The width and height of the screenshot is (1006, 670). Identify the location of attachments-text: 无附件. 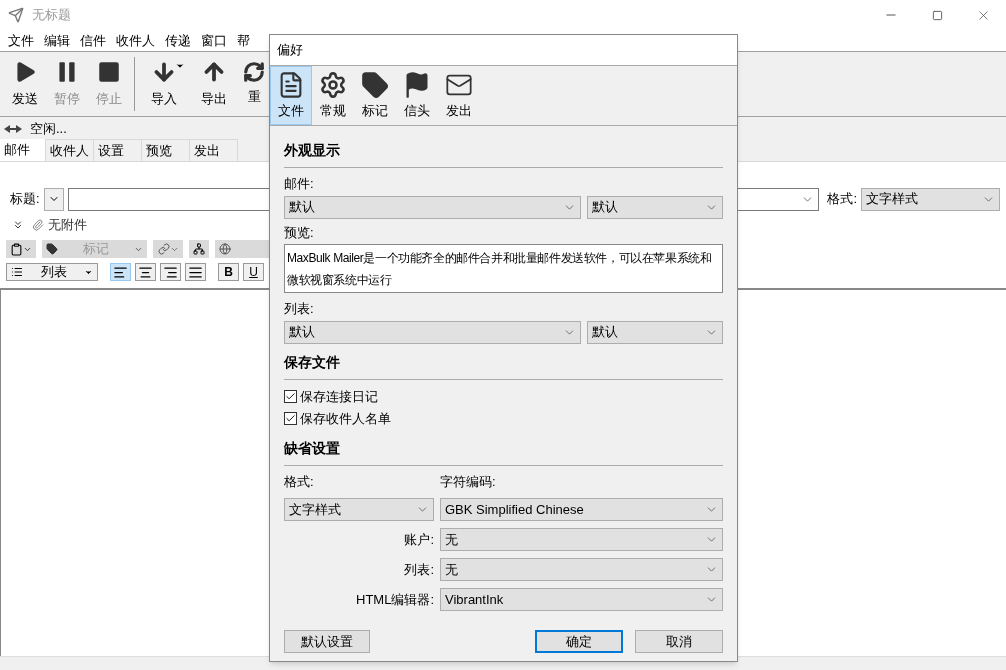
(67, 225).